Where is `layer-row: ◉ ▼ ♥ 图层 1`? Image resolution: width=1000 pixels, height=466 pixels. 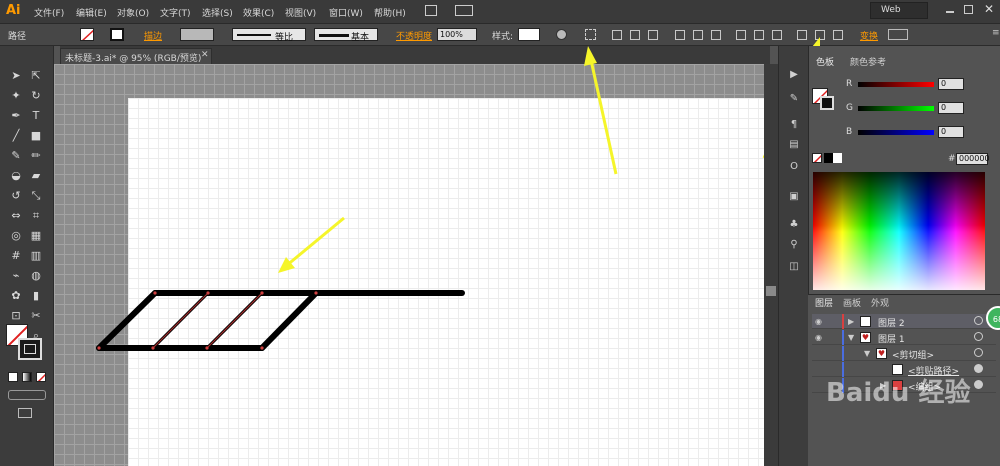 layer-row: ◉ ▼ ♥ 图层 1 is located at coordinates (904, 337).